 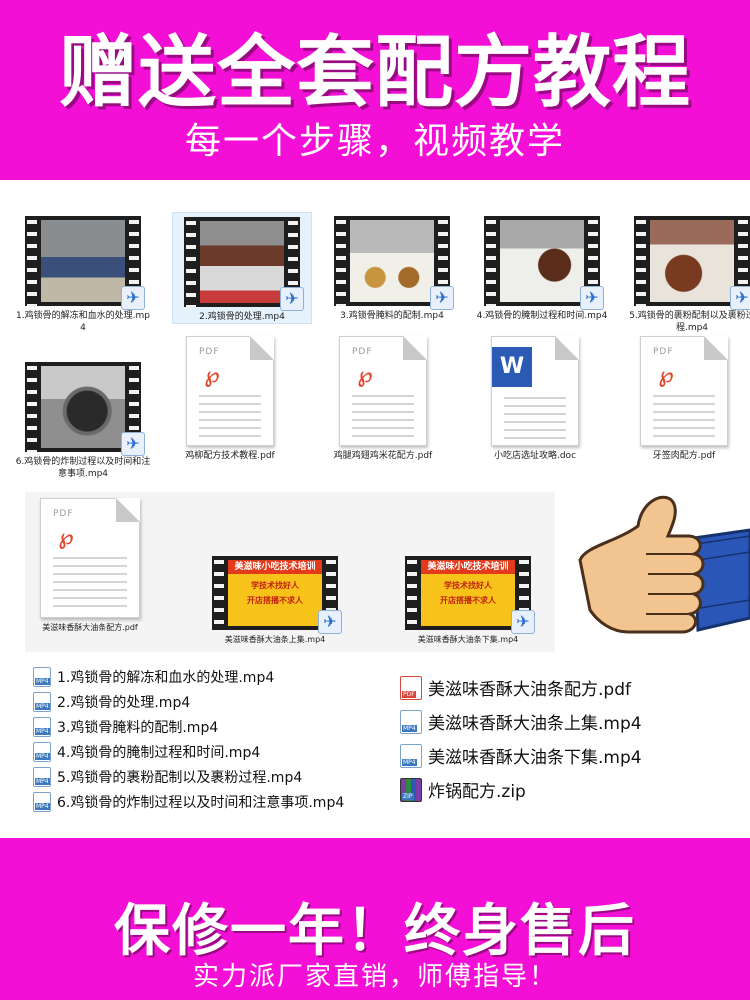 I want to click on list-item: PDF 美滋味香酥大油条配方.pdf, so click(x=560, y=687).